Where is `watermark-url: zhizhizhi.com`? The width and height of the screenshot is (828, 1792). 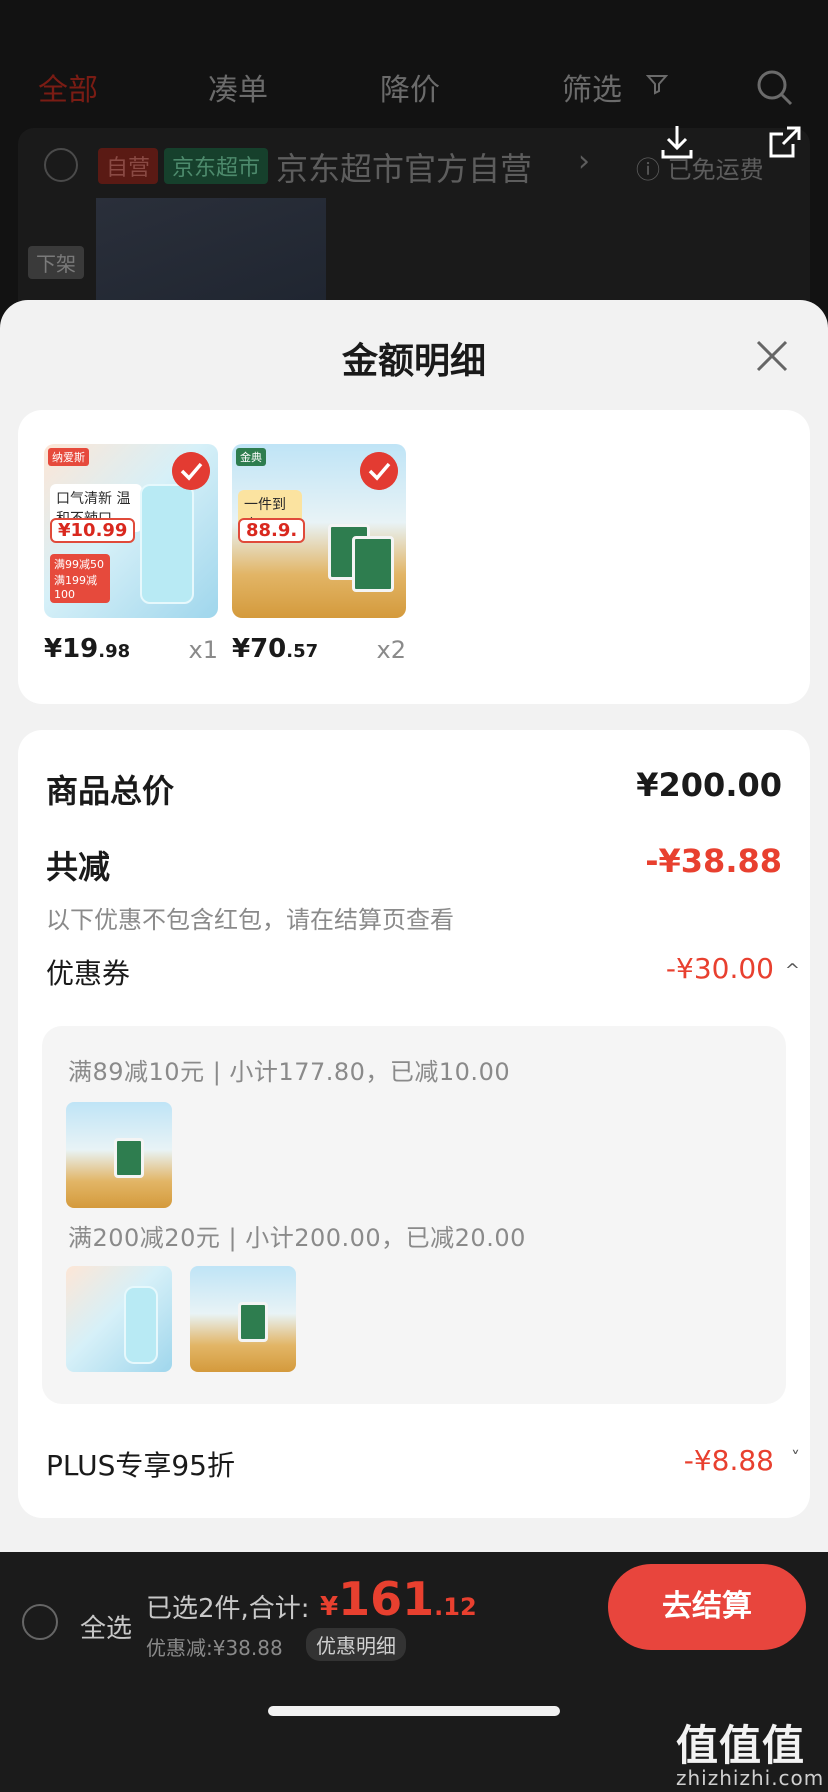 watermark-url: zhizhizhi.com is located at coordinates (750, 1778).